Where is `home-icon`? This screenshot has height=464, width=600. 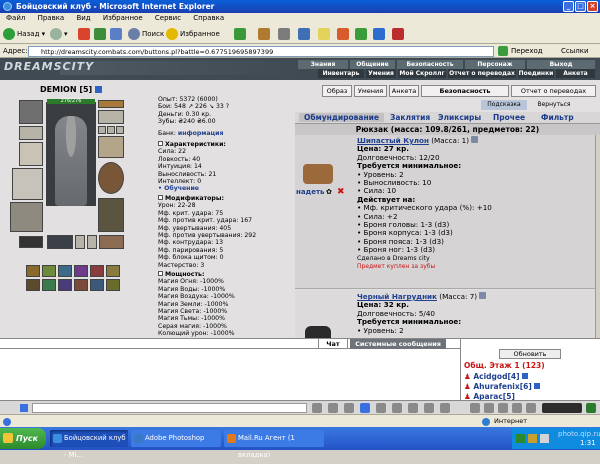 home-icon is located at coordinates (116, 34).